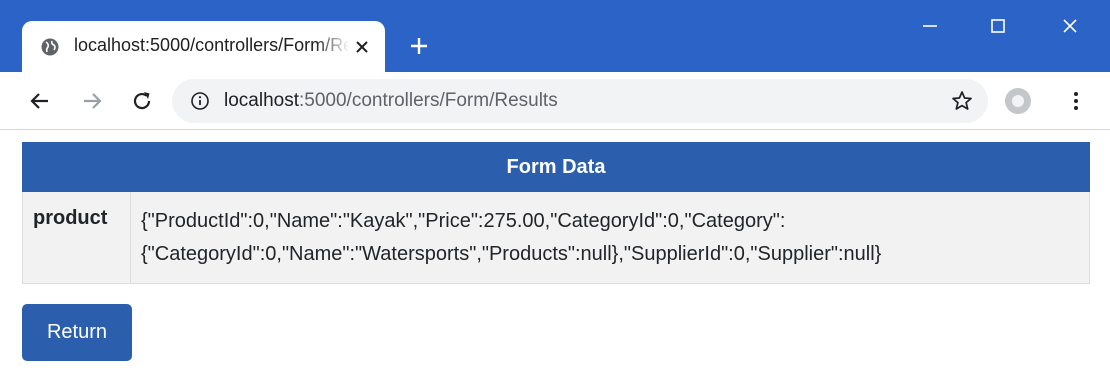  Describe the element at coordinates (200, 101) in the screenshot. I see `info-icon` at that location.